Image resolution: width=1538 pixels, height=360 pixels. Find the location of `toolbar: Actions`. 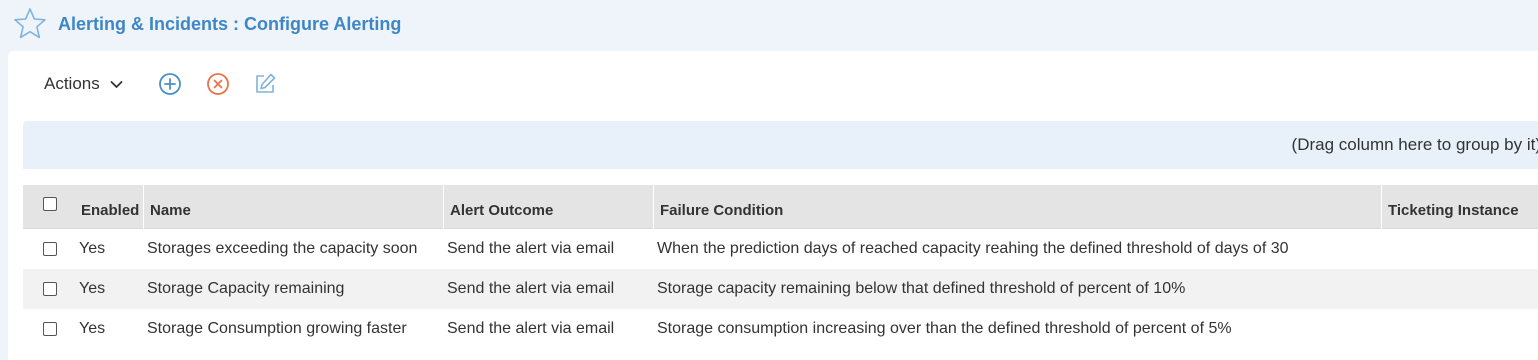

toolbar: Actions is located at coordinates (83, 84).